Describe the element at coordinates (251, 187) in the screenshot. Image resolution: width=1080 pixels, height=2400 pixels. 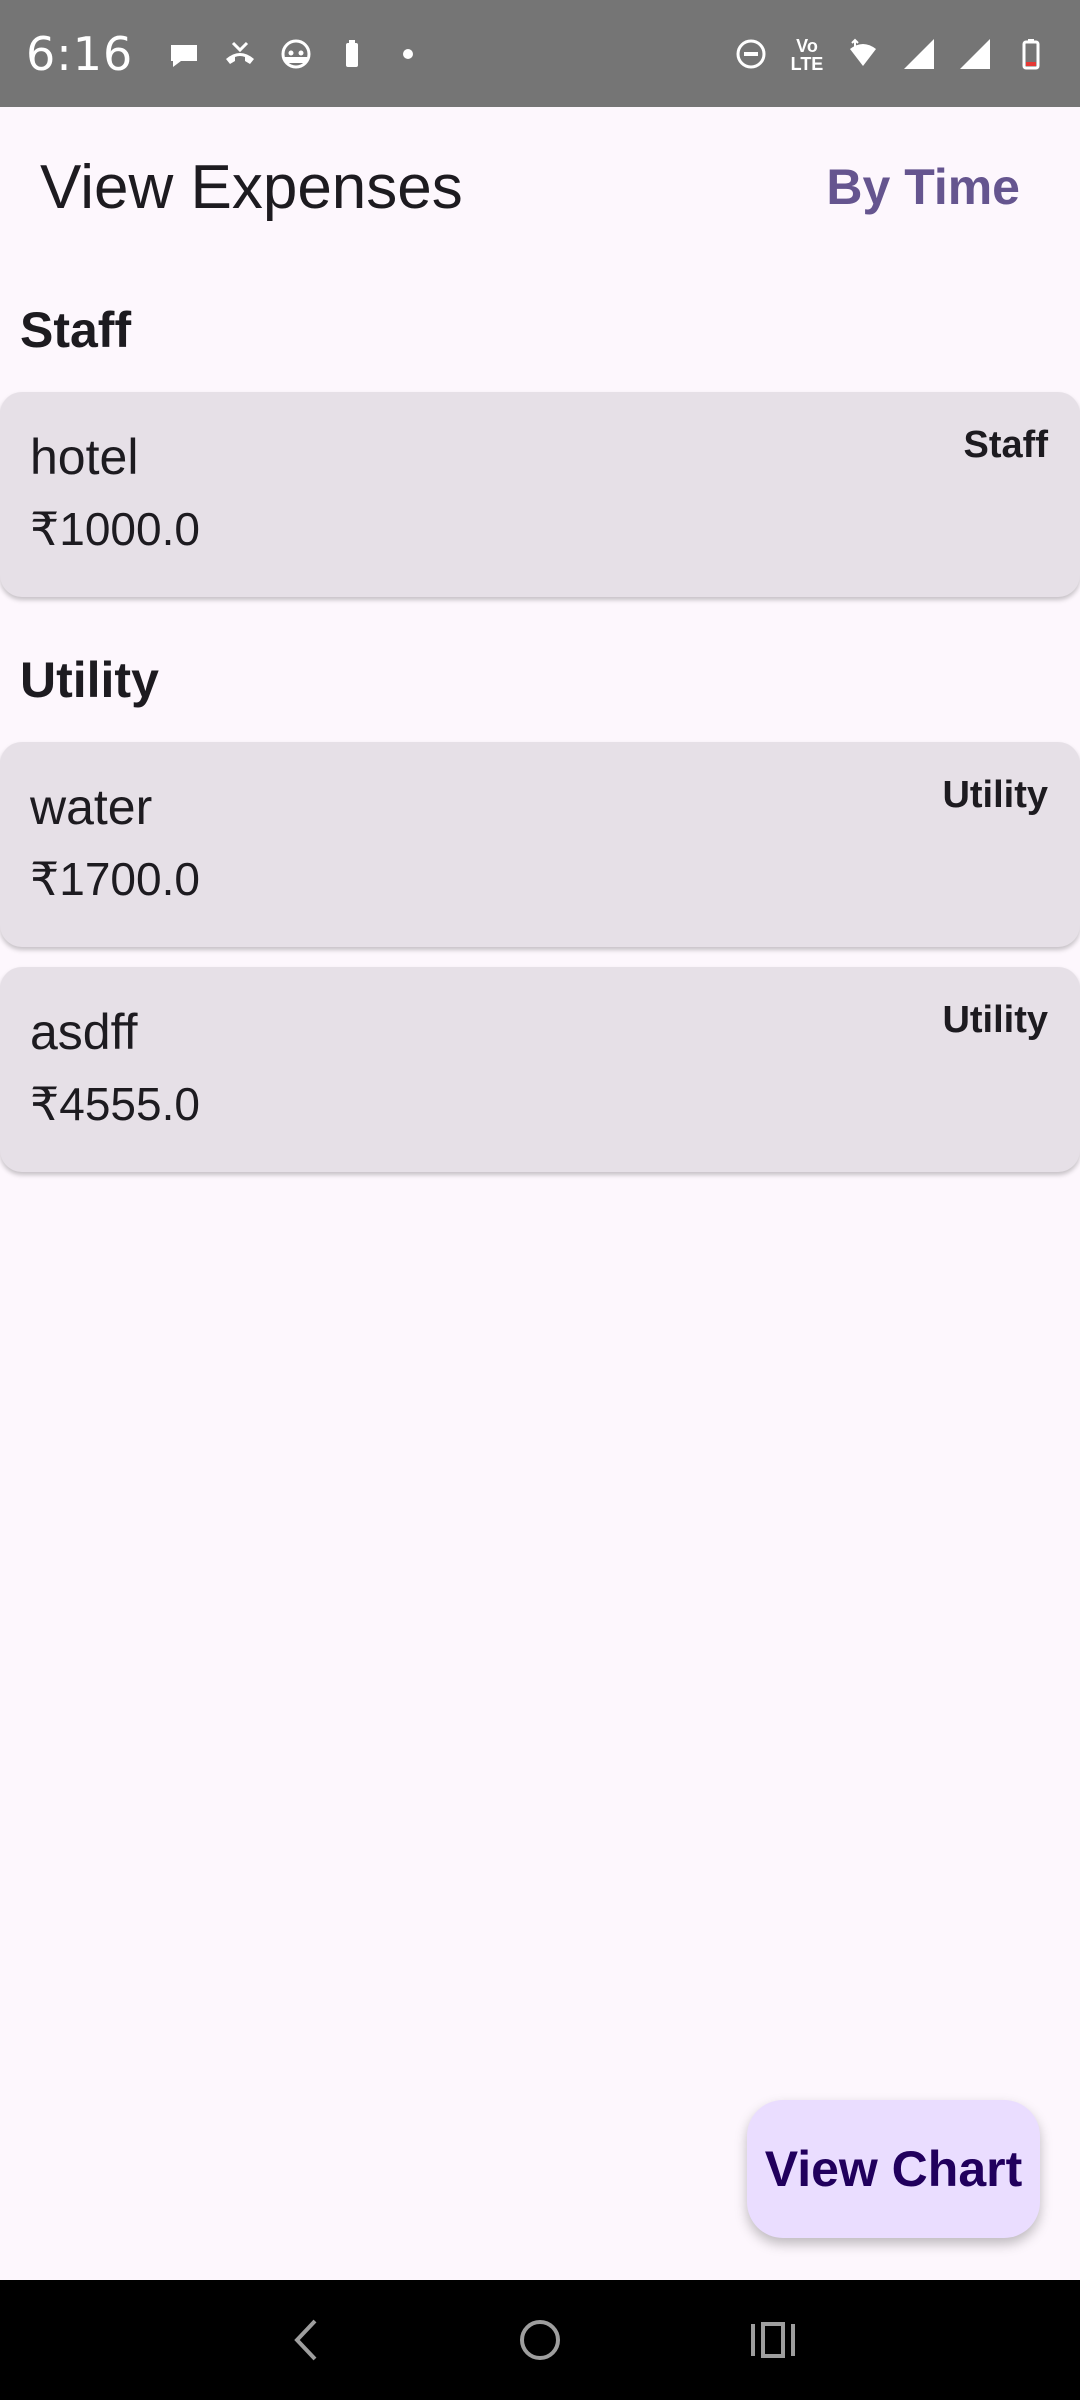
I see `page-title: View Expenses` at that location.